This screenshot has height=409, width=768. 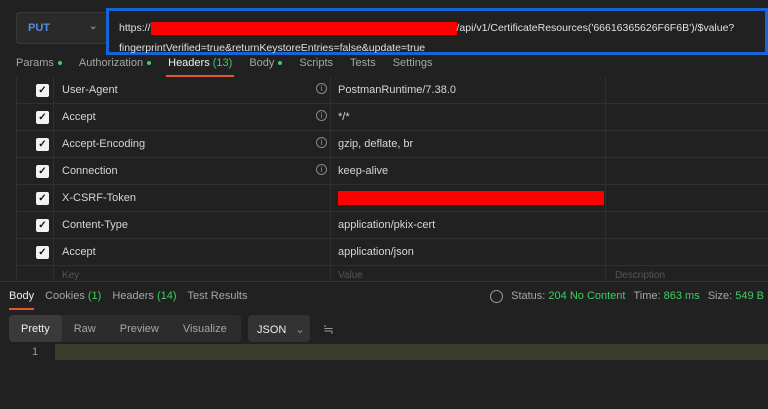 What do you see at coordinates (135, 28) in the screenshot?
I see `url-prefix: https://` at bounding box center [135, 28].